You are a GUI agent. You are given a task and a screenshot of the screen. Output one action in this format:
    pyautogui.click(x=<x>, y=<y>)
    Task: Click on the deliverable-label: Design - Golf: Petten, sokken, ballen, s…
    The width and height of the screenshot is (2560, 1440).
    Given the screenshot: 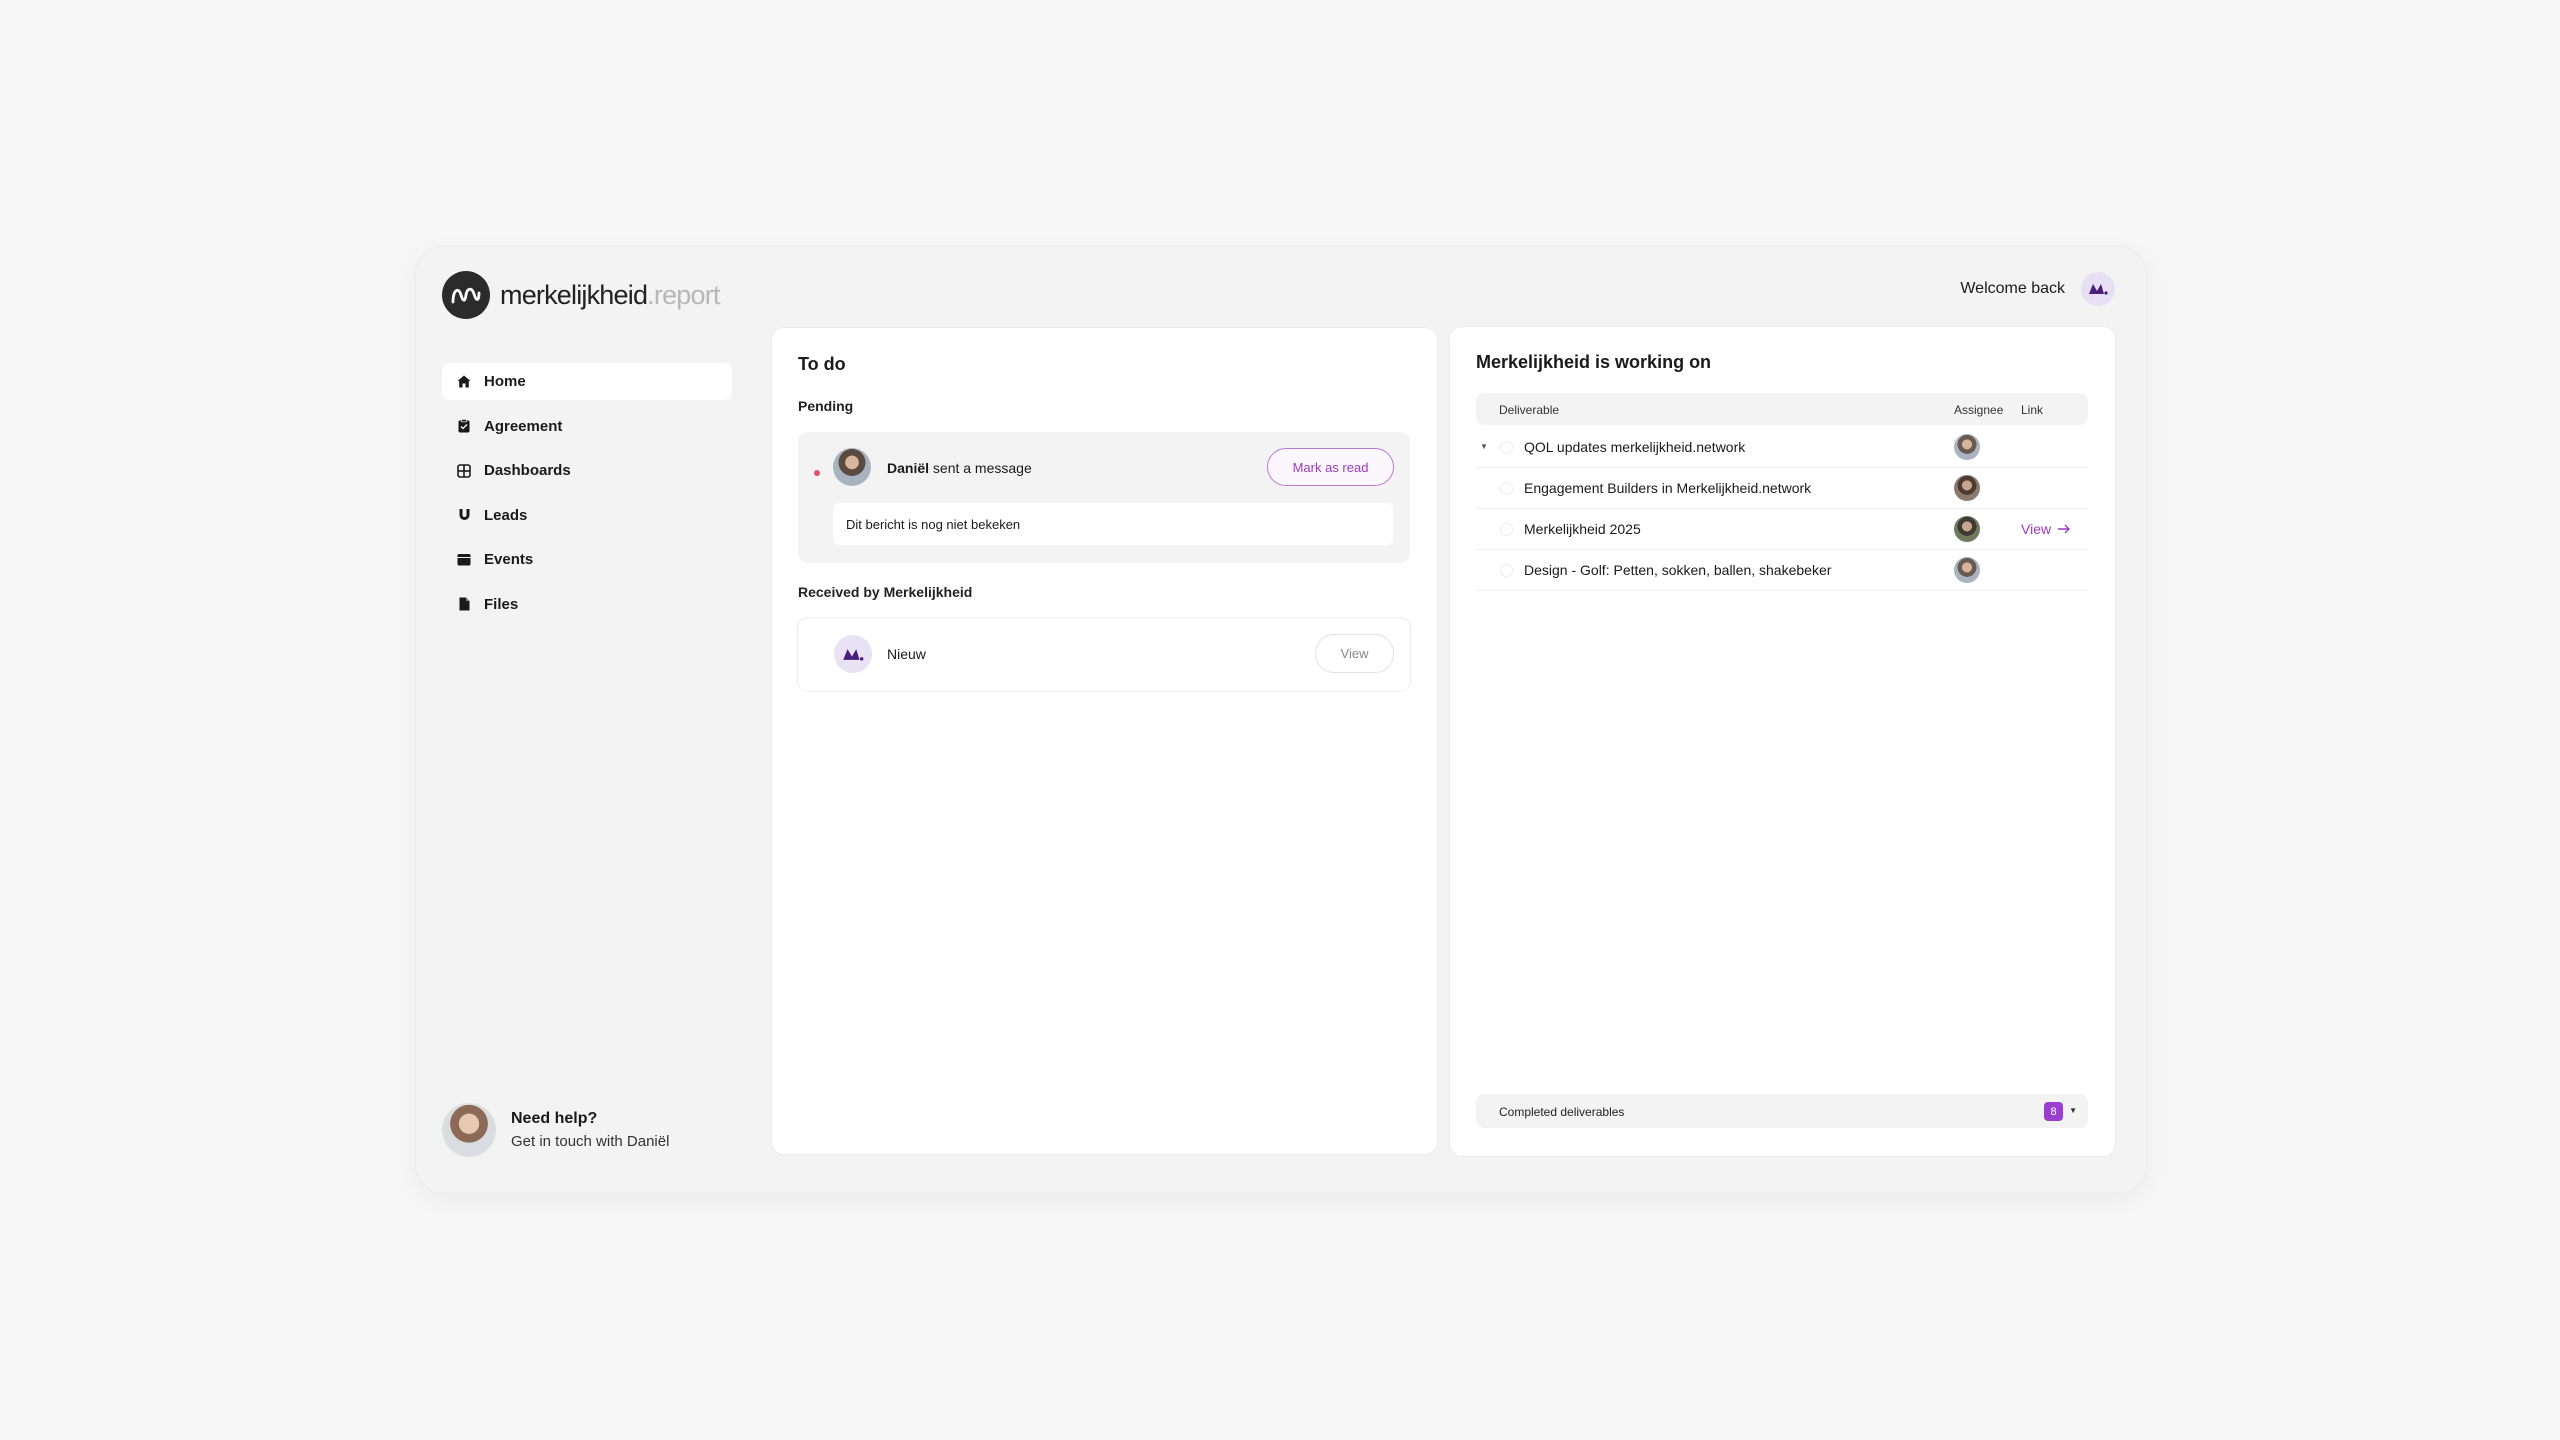 What is the action you would take?
    pyautogui.click(x=1678, y=570)
    